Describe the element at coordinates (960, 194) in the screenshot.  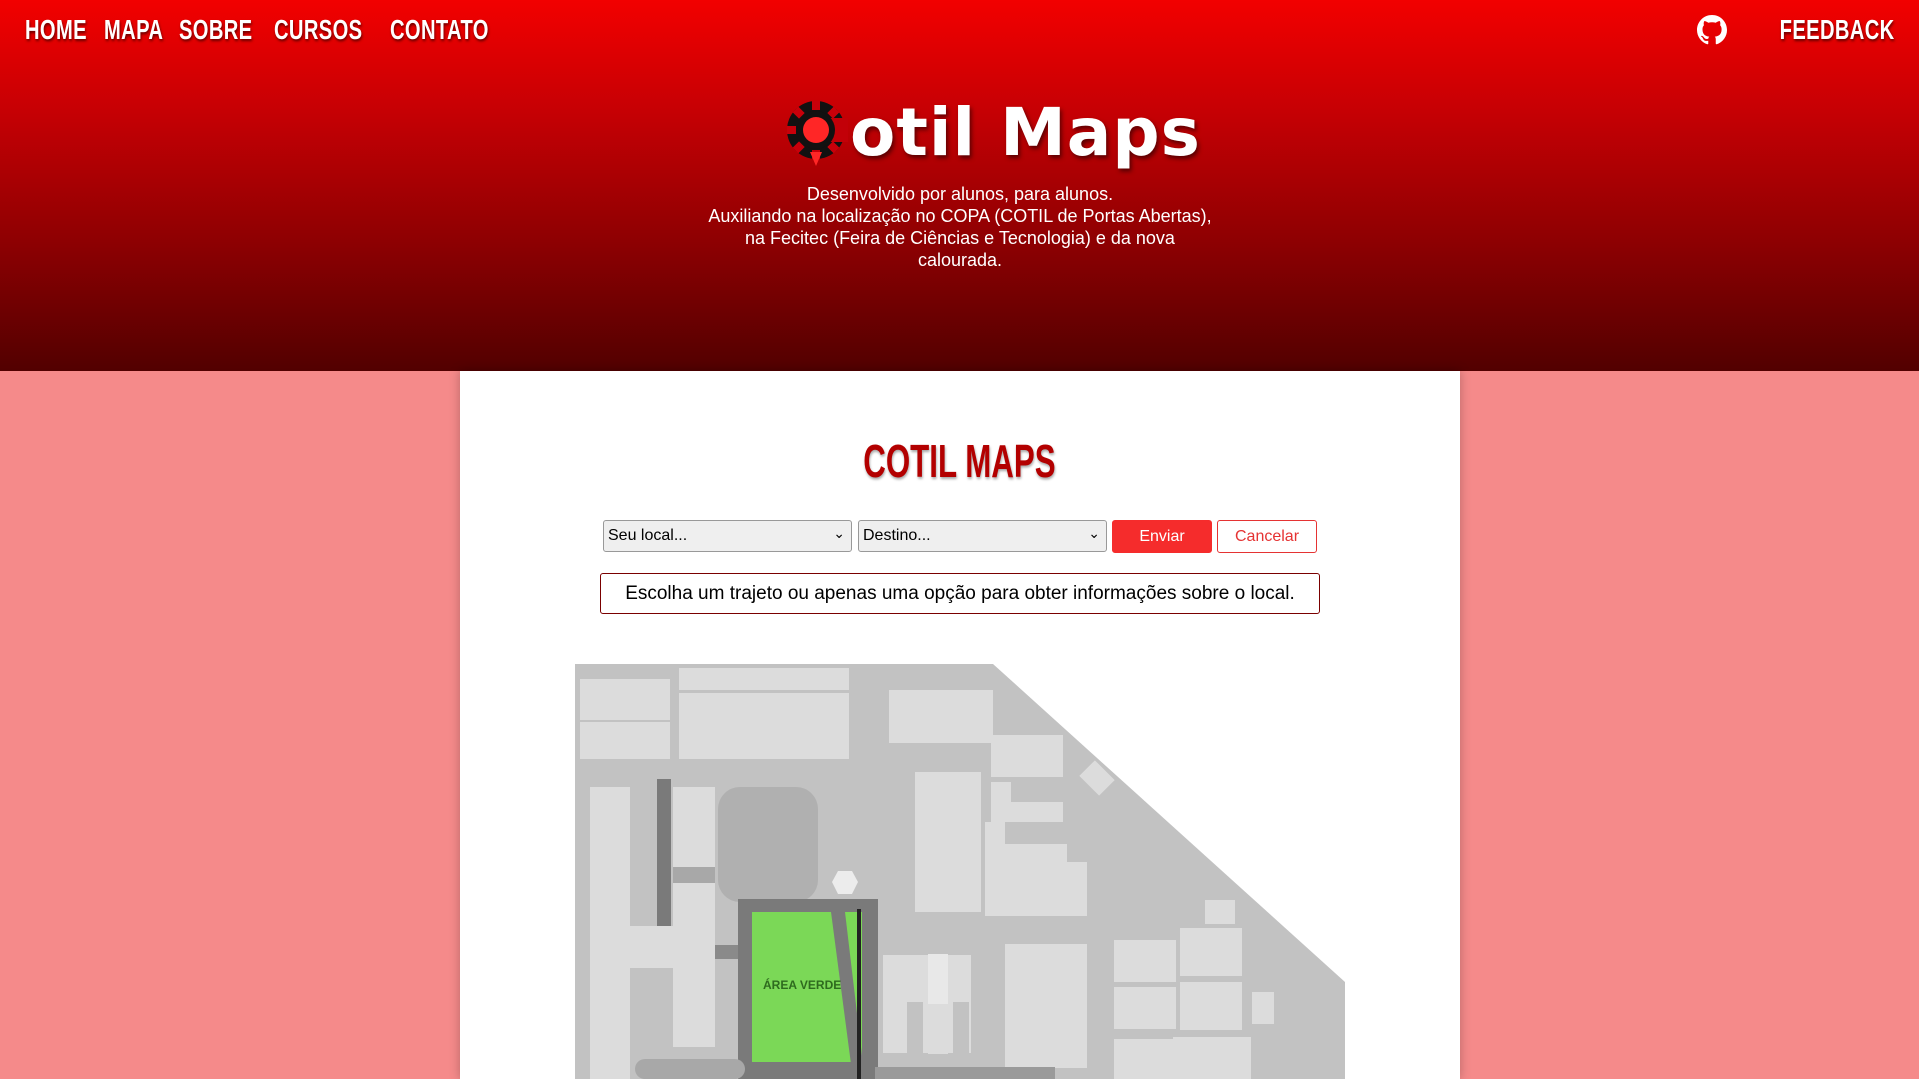
I see `subtitle-line-1: Desenvolvido por alunos, para alunos.` at that location.